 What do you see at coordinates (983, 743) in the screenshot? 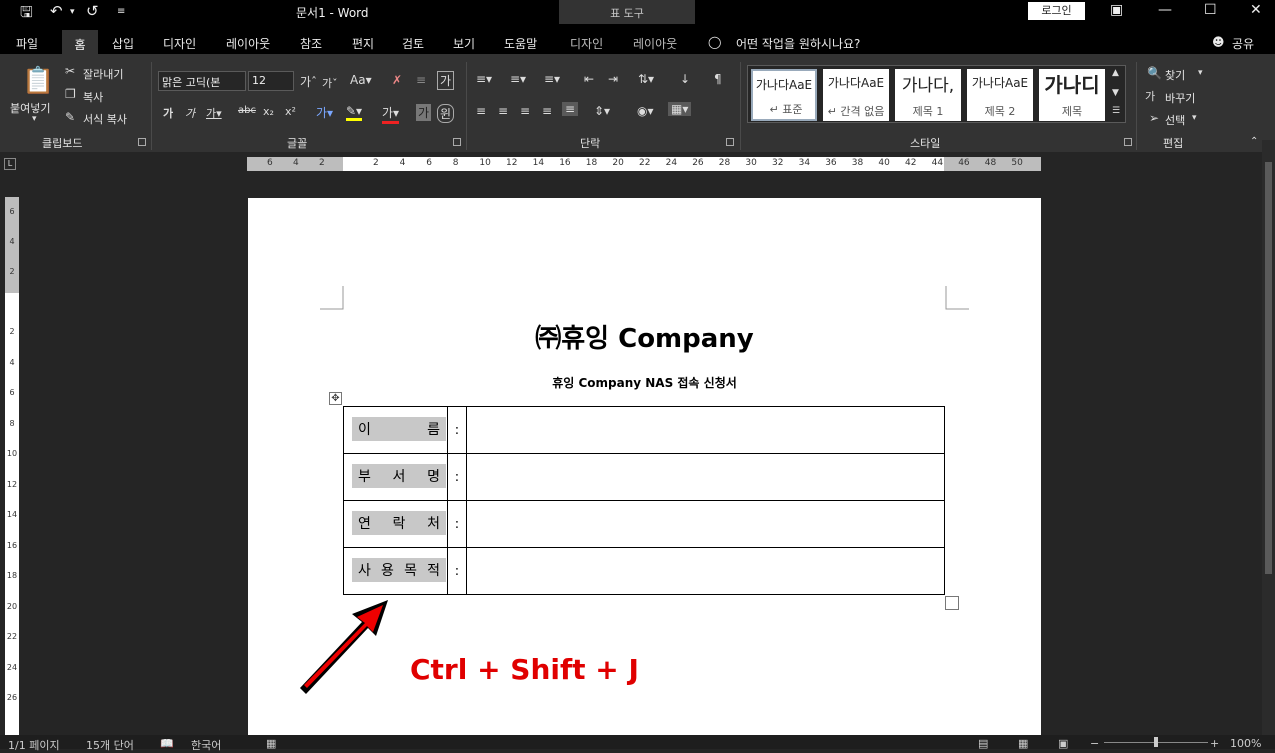
I see `read-mode-icon: ▤` at bounding box center [983, 743].